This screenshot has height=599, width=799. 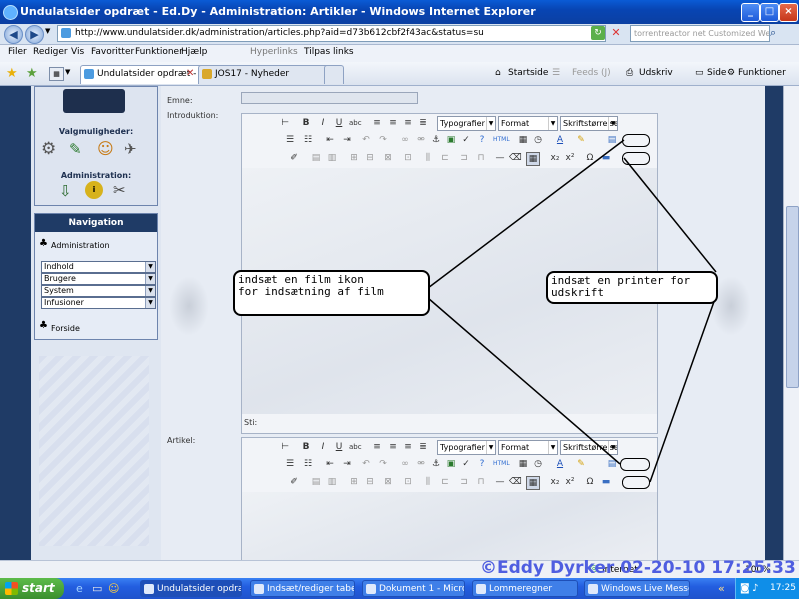 What do you see at coordinates (311, 291) in the screenshot?
I see `film-callout-line-2: for indsætning af film` at bounding box center [311, 291].